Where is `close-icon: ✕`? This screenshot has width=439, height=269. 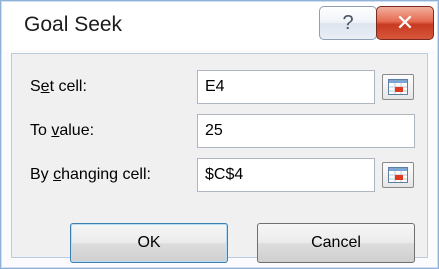
close-icon: ✕ is located at coordinates (405, 22).